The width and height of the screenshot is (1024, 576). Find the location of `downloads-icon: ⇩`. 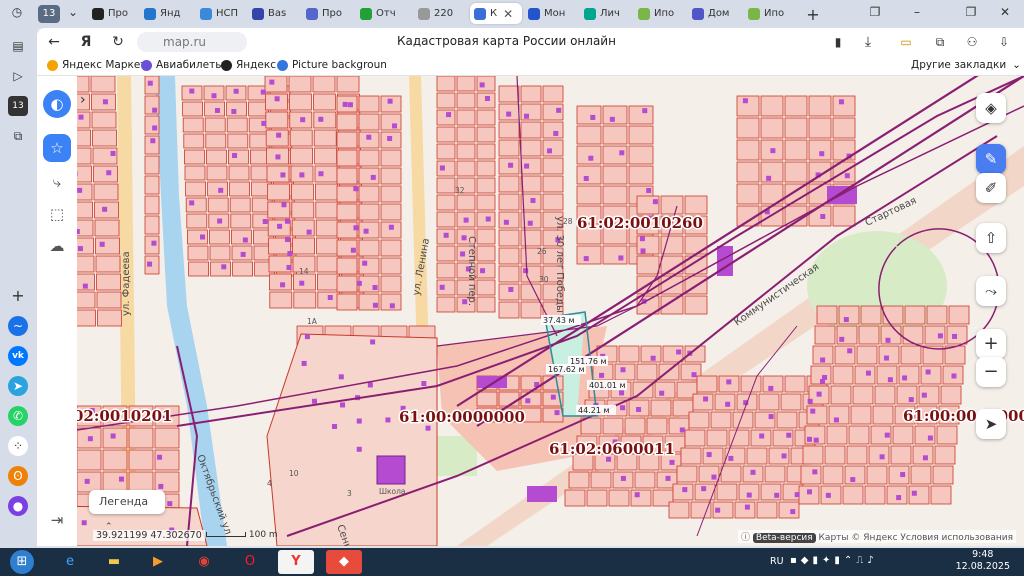

downloads-icon: ⇩ is located at coordinates (1004, 42).